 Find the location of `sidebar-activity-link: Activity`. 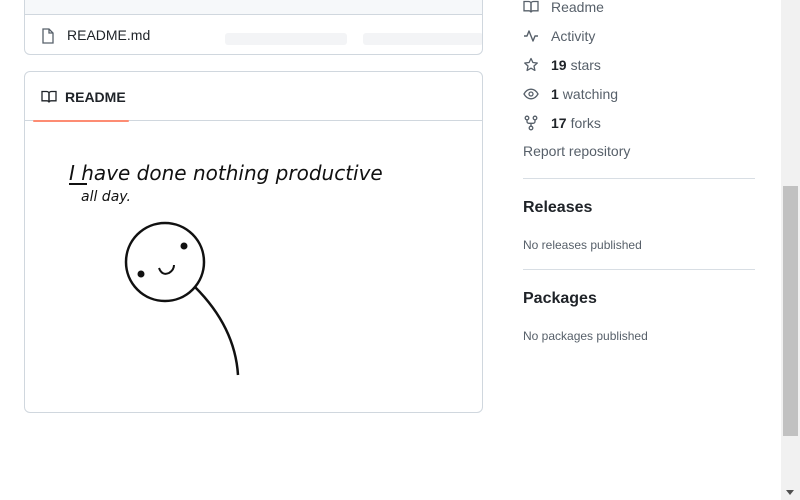

sidebar-activity-link: Activity is located at coordinates (559, 36).